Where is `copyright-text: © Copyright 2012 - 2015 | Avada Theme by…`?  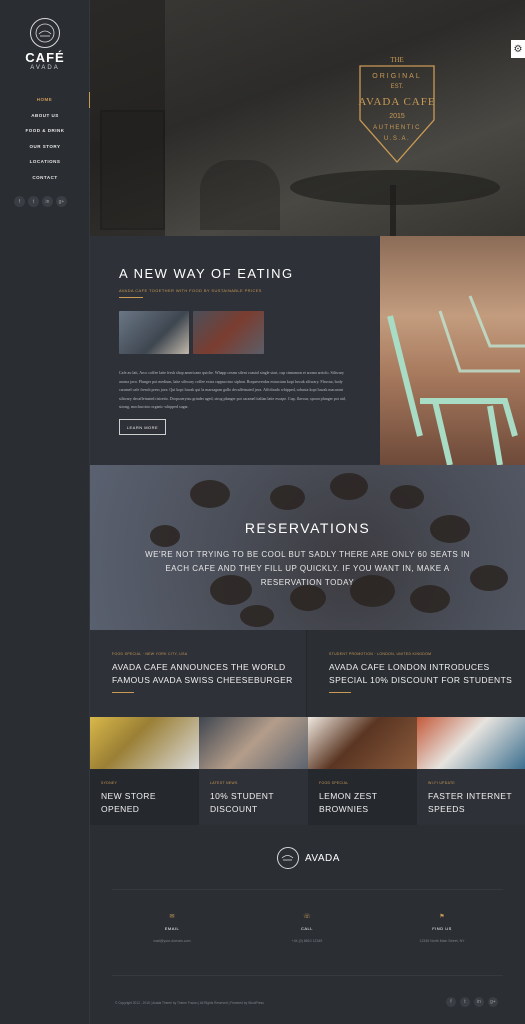
copyright-text: © Copyright 2012 - 2015 | Avada Theme by… is located at coordinates (189, 1003).